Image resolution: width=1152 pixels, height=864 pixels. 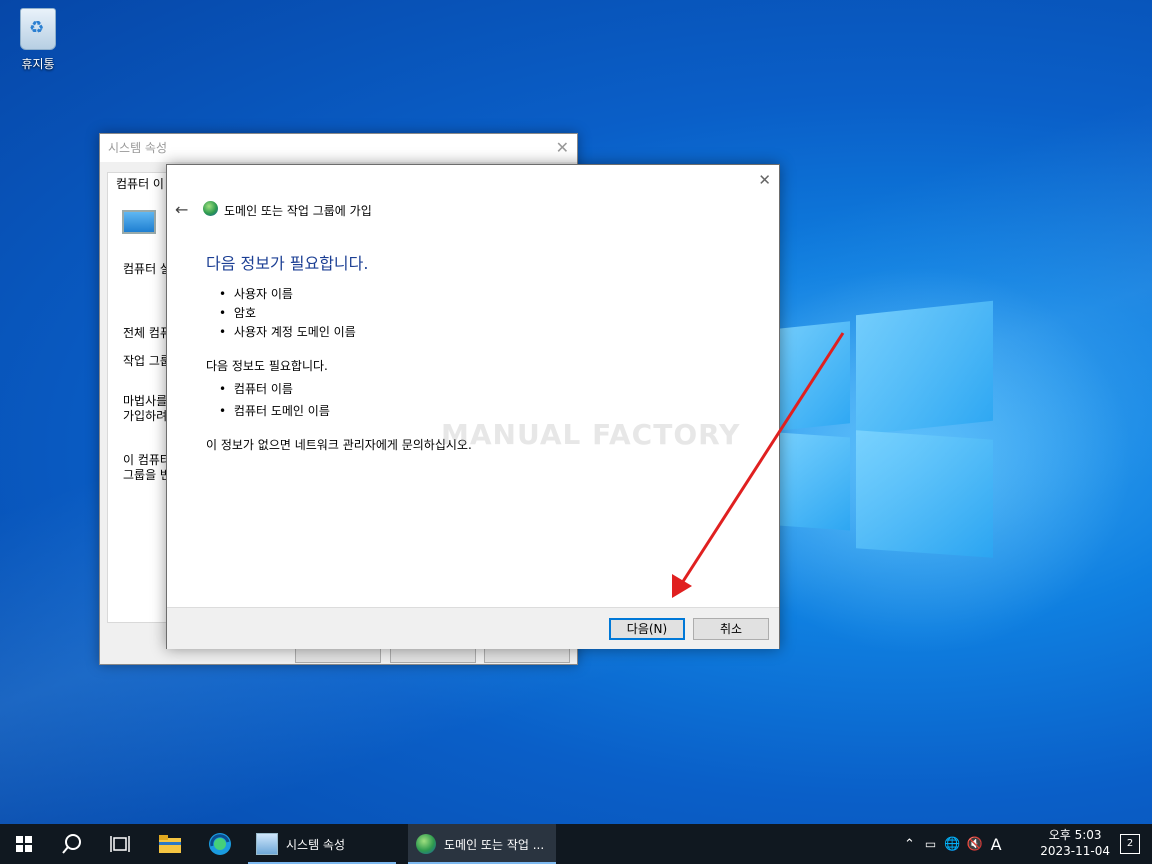 What do you see at coordinates (758, 465) in the screenshot?
I see `annotation-arrow` at bounding box center [758, 465].